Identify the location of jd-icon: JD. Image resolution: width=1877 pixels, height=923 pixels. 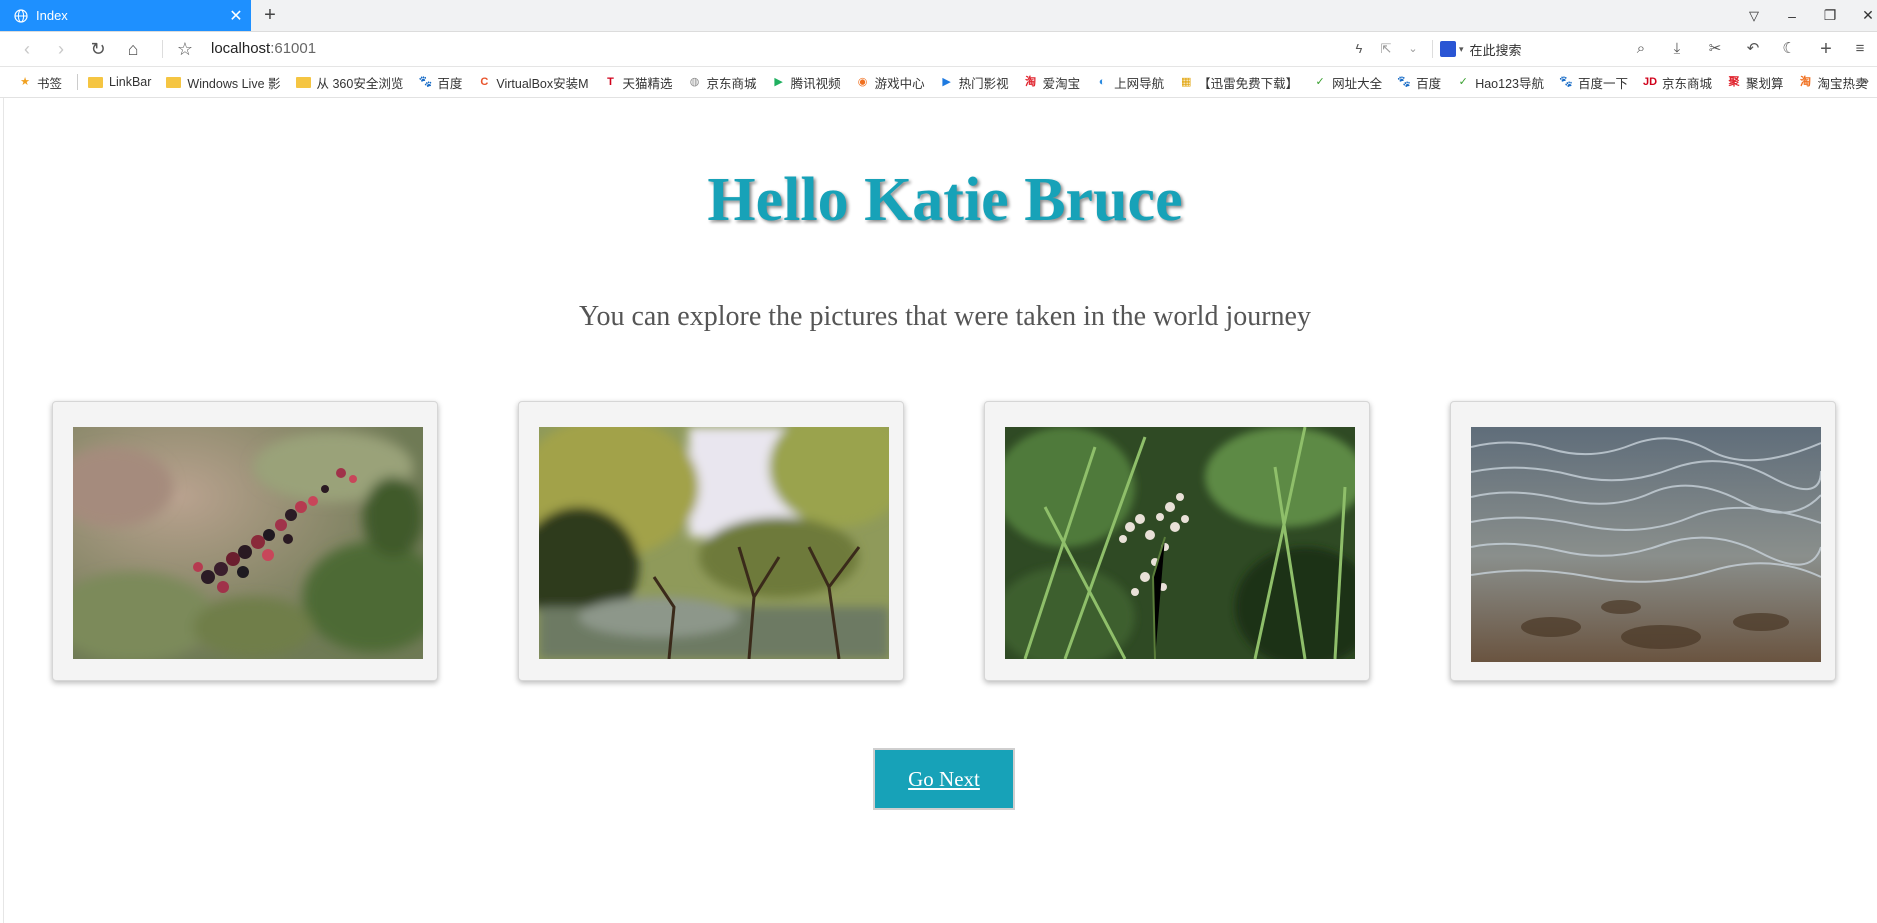
(1650, 82).